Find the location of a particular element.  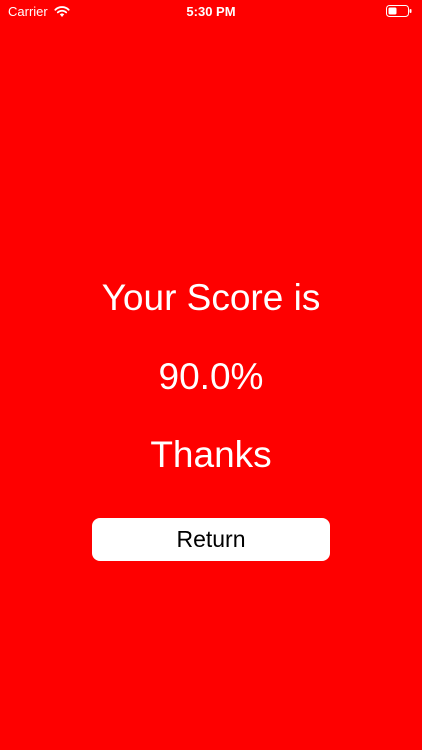

status-bar: Carrier 5:30 PM is located at coordinates (211, 12).